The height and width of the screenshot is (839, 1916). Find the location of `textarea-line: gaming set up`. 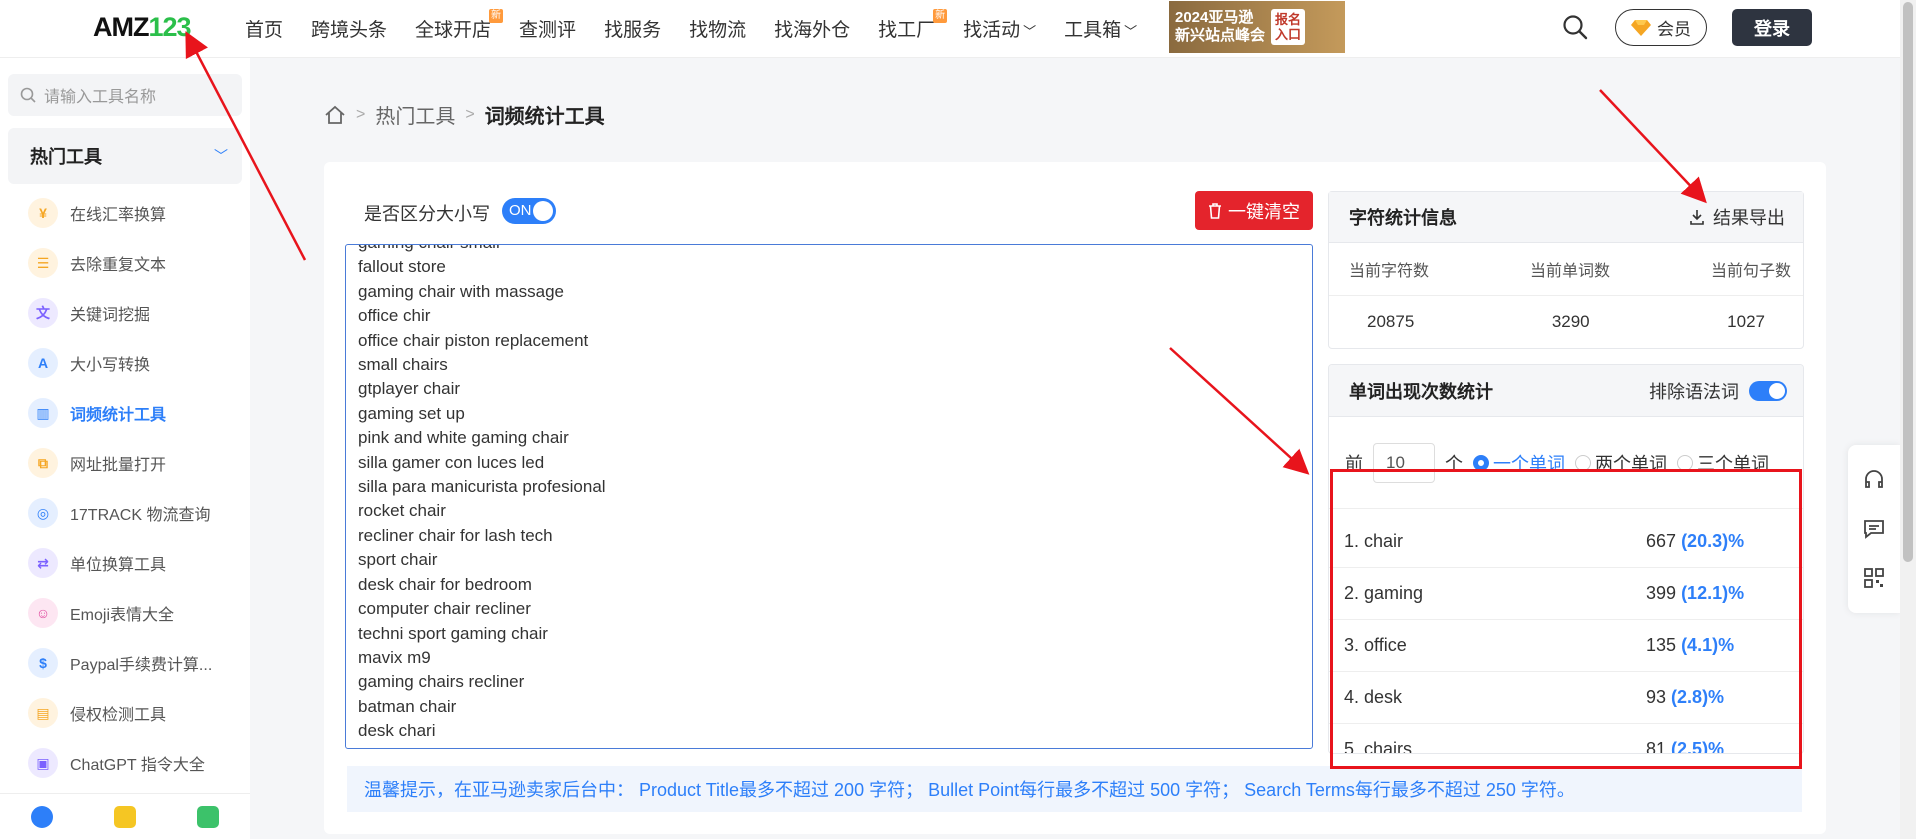

textarea-line: gaming set up is located at coordinates (411, 413).